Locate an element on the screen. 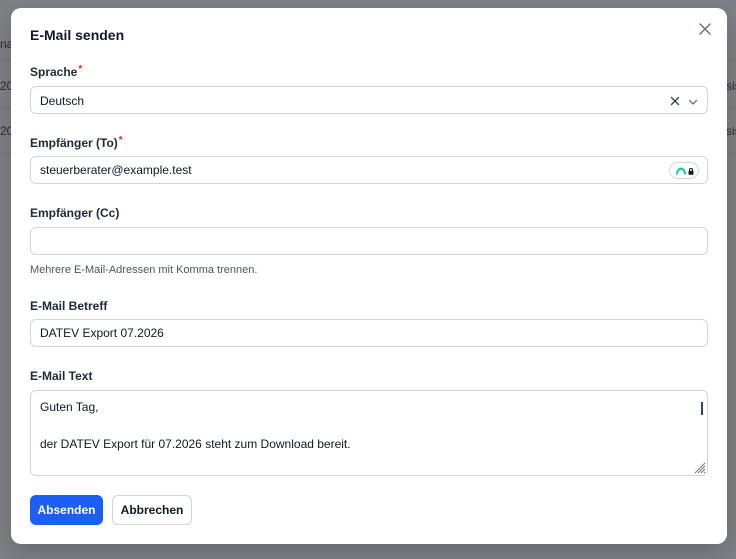  textarea-resize-handle is located at coordinates (699, 467).